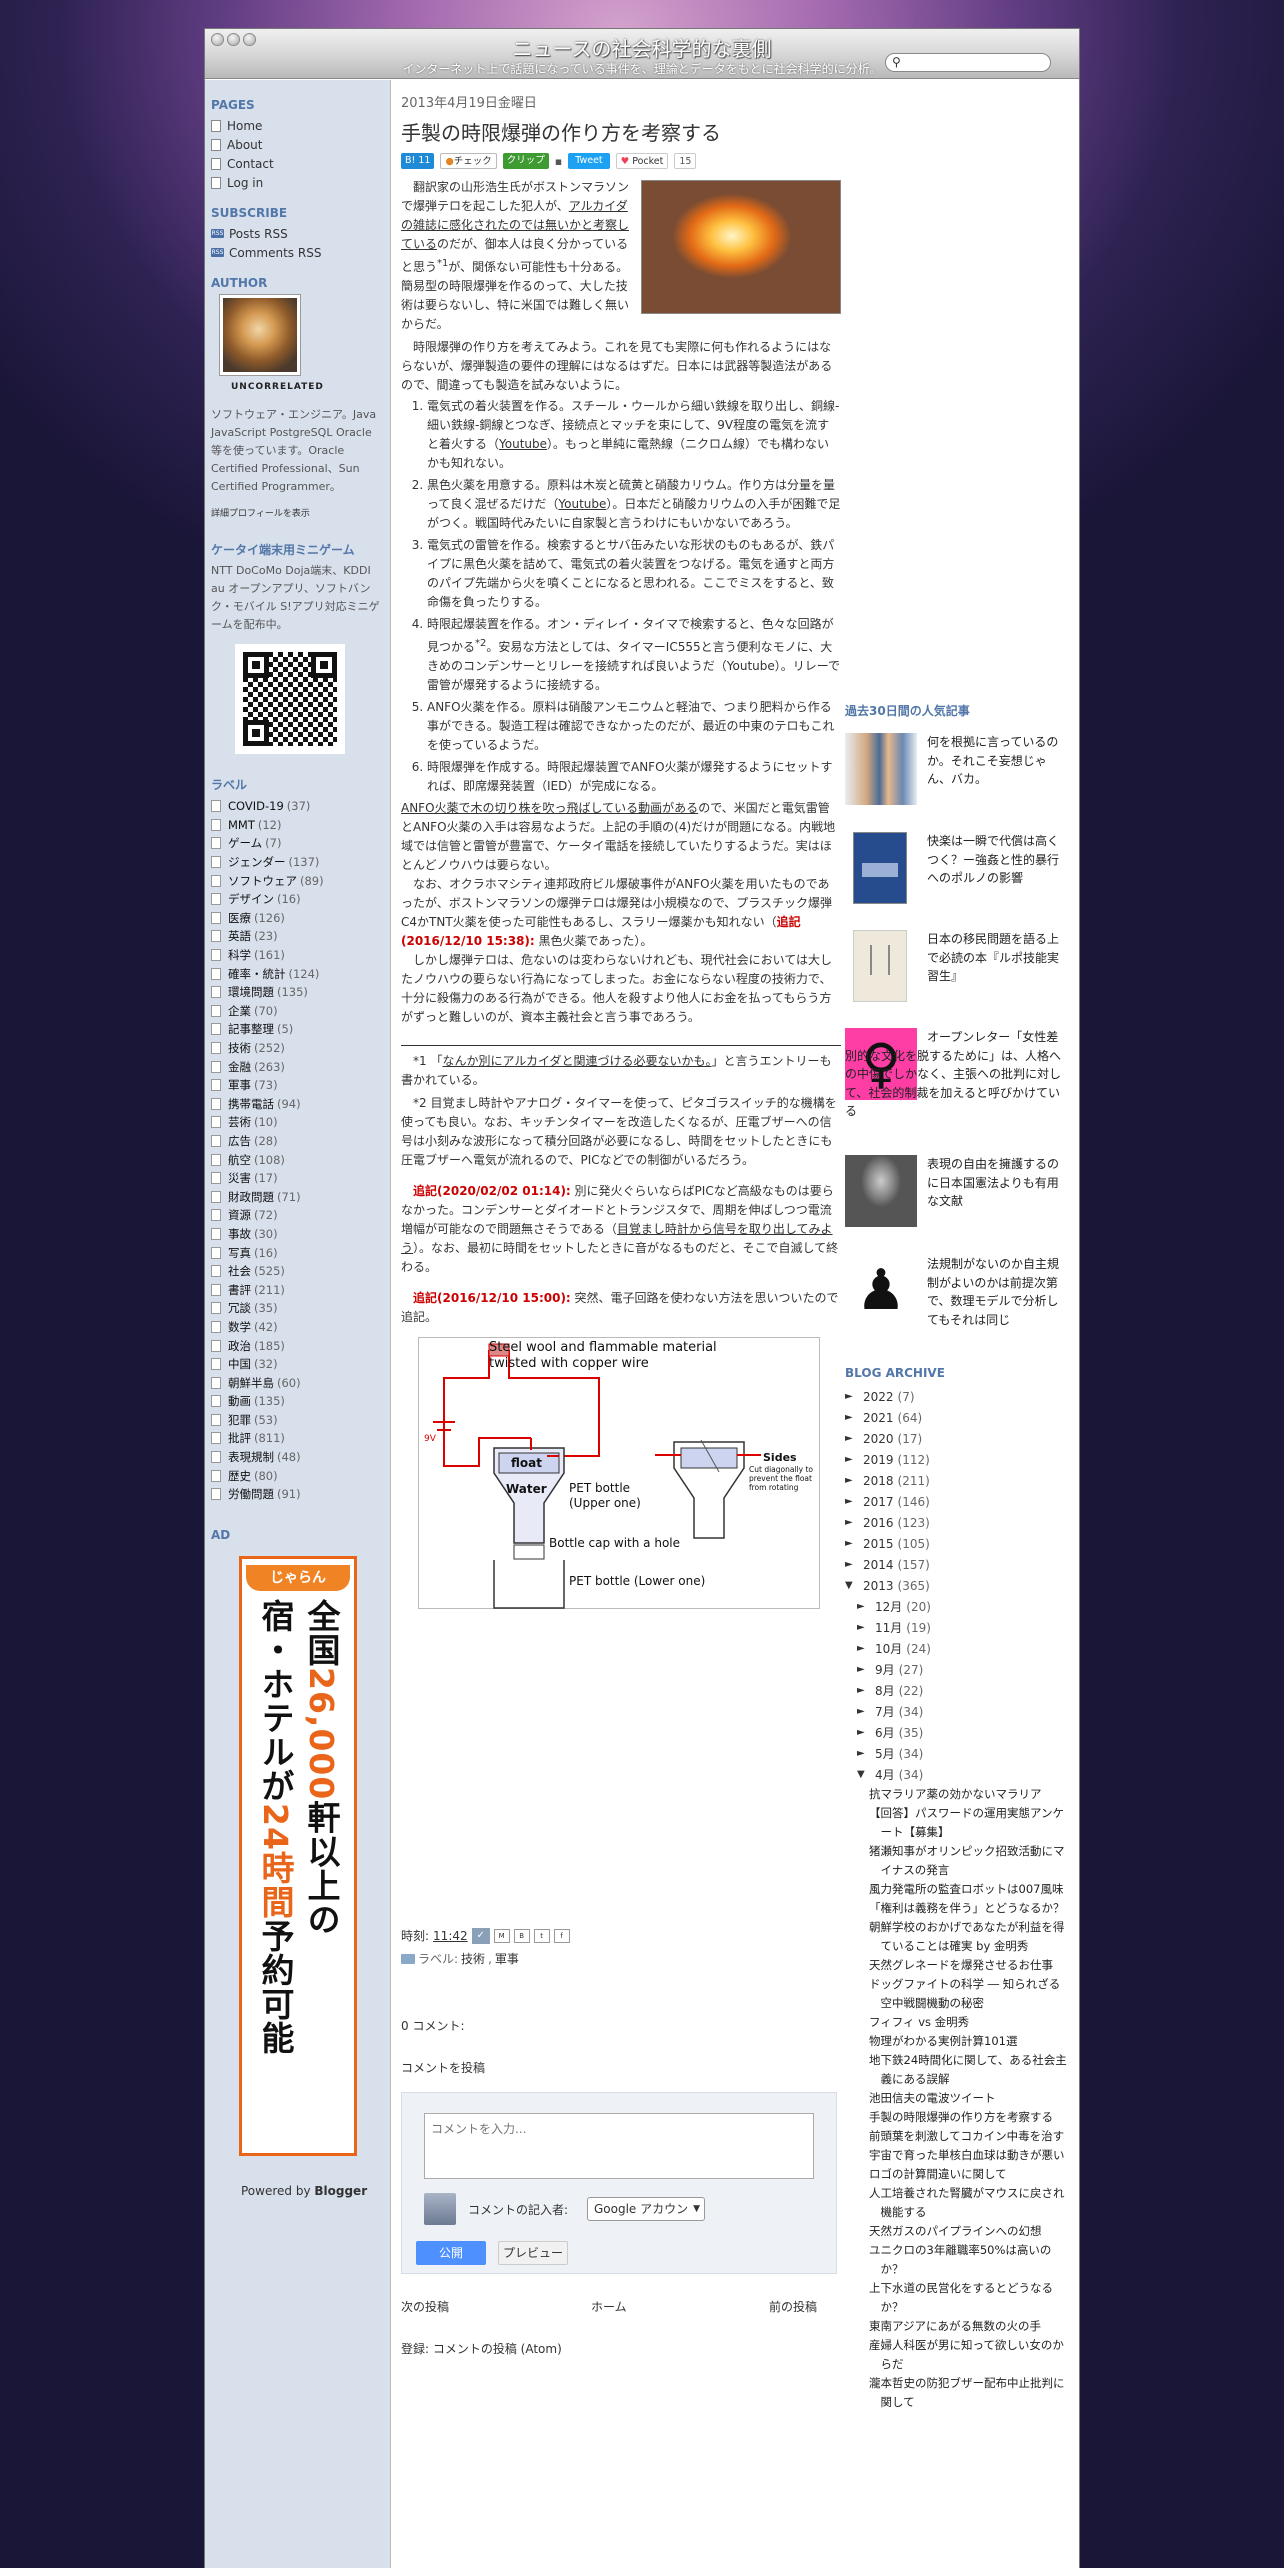 This screenshot has width=1284, height=2568. What do you see at coordinates (297, 862) in the screenshot?
I see `label-item: ジェンダー (137)` at bounding box center [297, 862].